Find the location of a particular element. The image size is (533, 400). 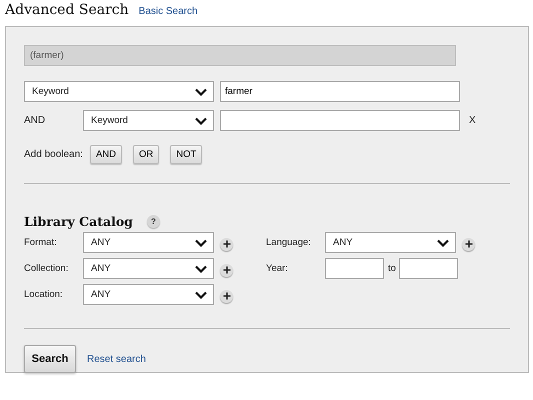

operator-label: AND is located at coordinates (35, 120).